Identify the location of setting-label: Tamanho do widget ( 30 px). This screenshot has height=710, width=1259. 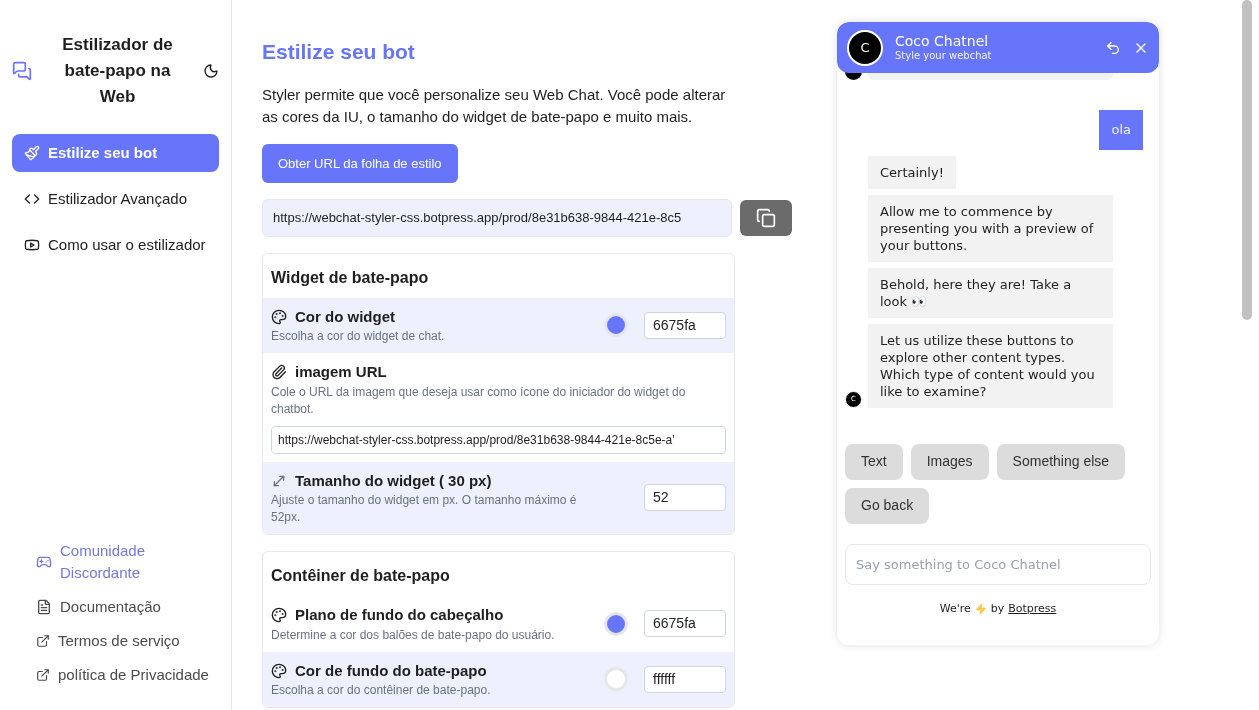
(393, 480).